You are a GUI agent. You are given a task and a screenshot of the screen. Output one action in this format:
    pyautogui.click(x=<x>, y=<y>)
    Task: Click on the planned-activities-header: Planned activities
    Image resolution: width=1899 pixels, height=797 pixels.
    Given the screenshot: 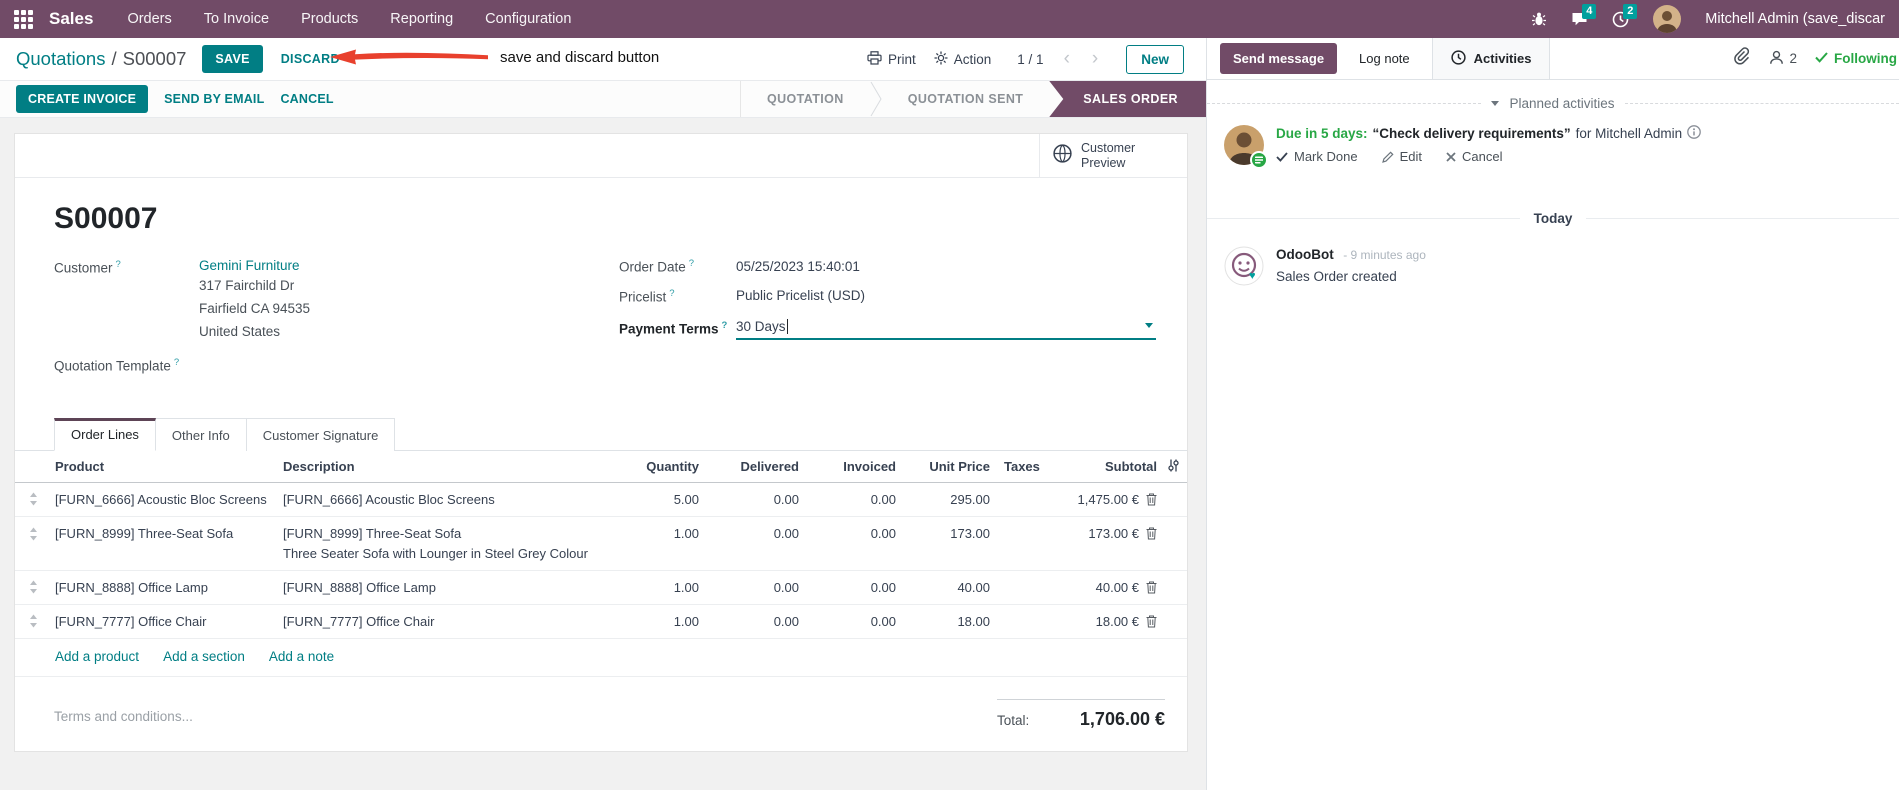 What is the action you would take?
    pyautogui.click(x=1553, y=103)
    